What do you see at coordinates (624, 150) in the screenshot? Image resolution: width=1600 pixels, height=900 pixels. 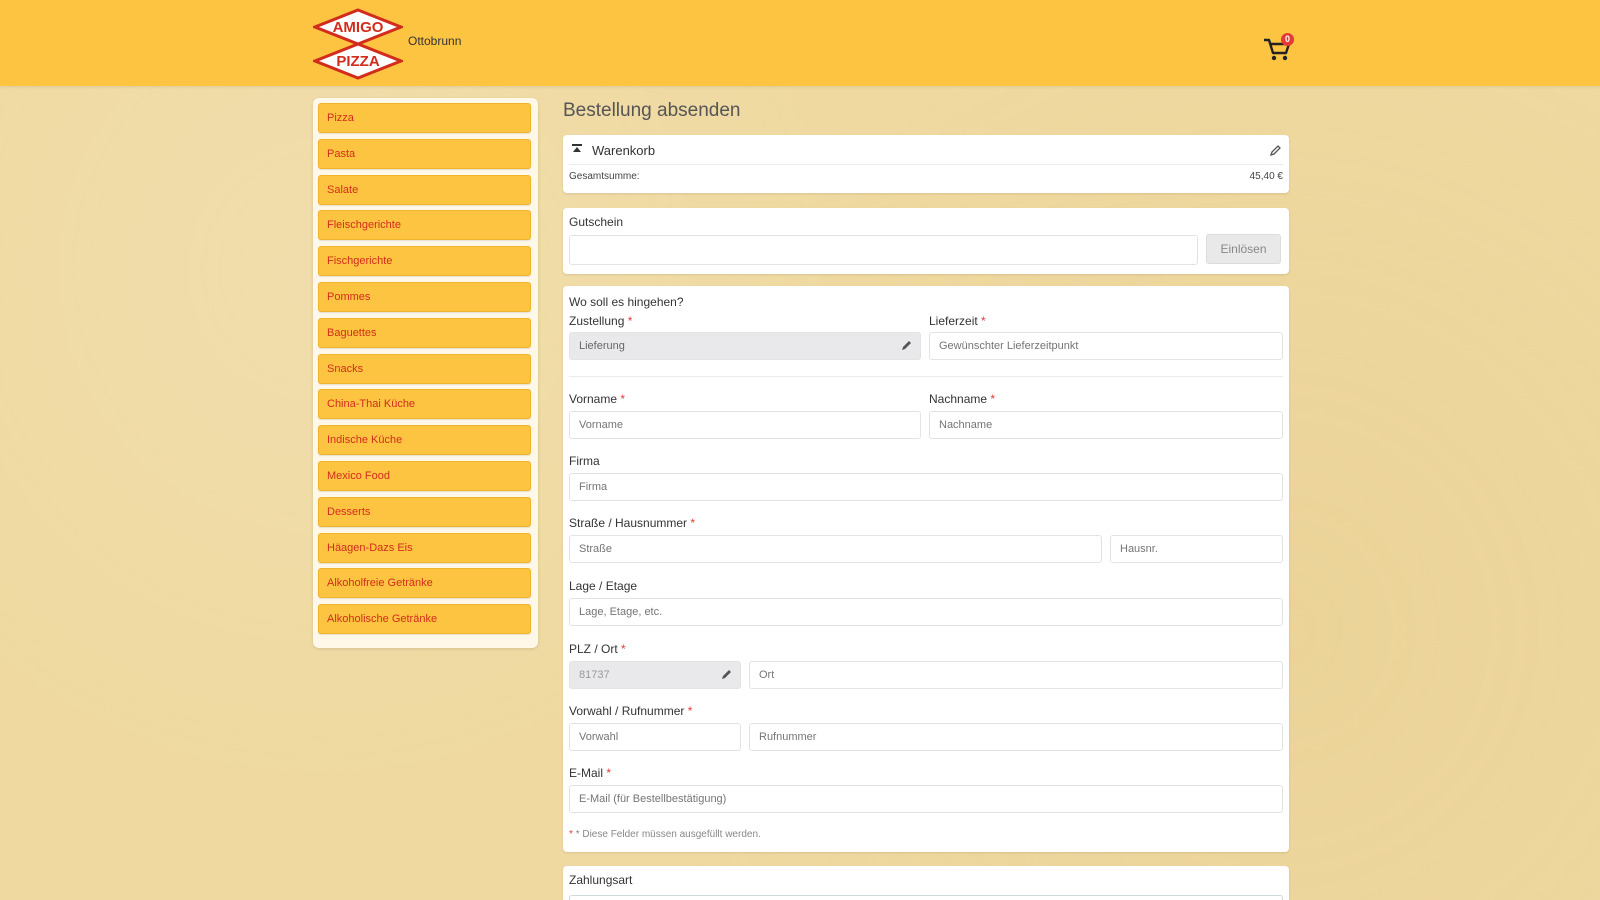 I see `cart-heading: Warenkorb` at bounding box center [624, 150].